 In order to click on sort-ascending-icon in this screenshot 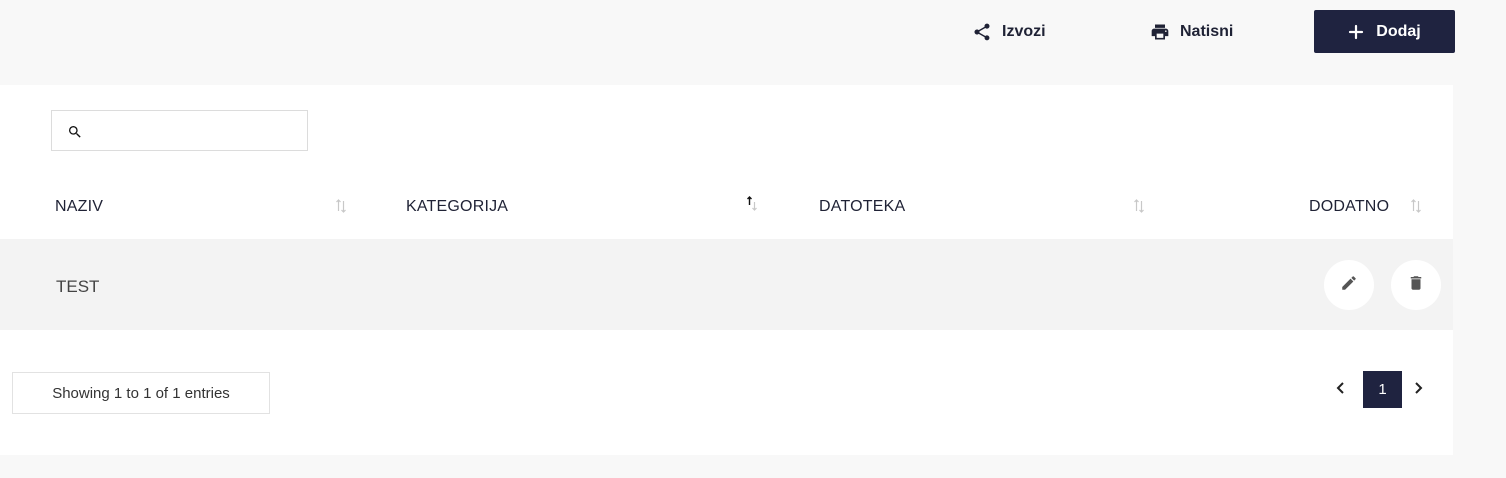, I will do `click(752, 205)`.